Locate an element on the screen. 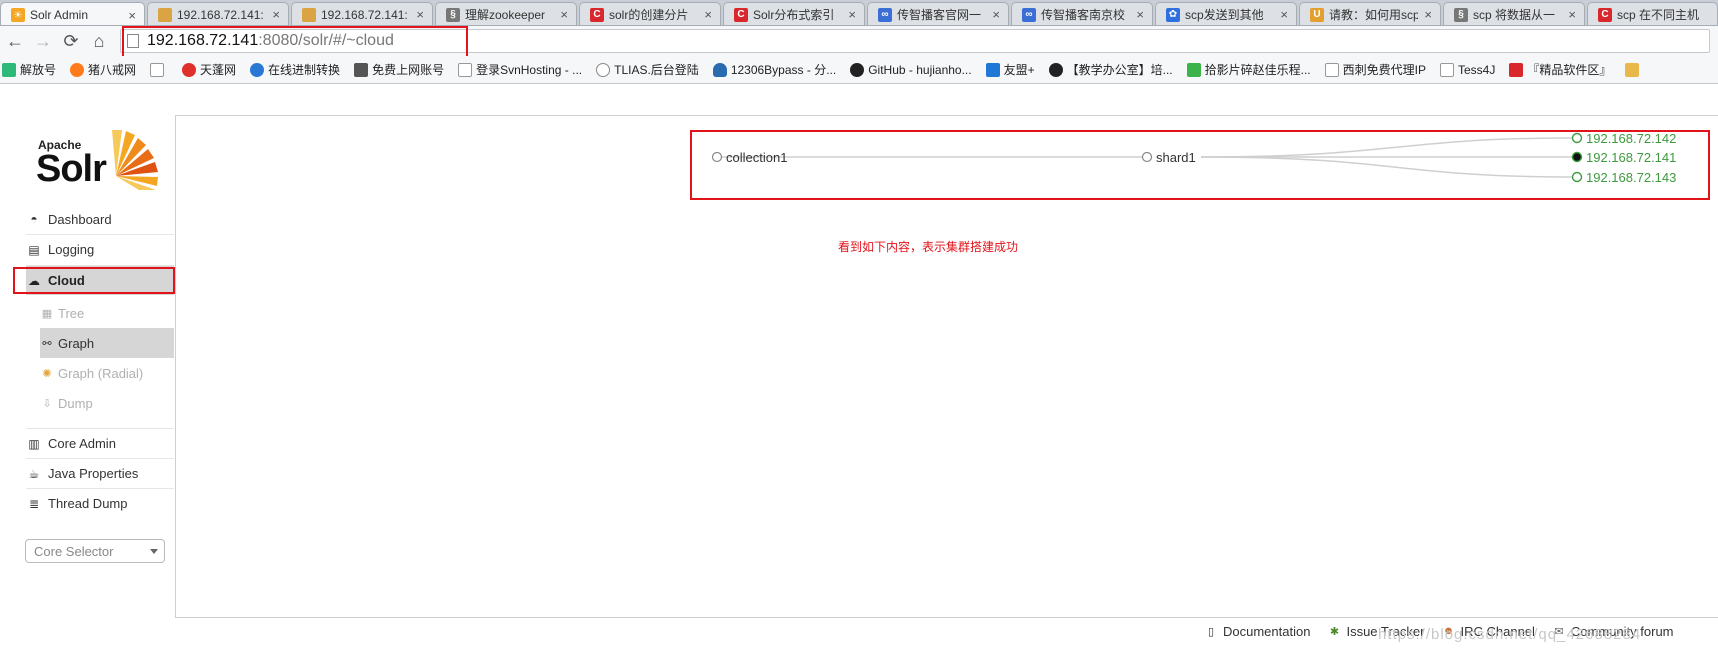 Image resolution: width=1718 pixels, height=658 pixels. nav-logging: ▤ Logging is located at coordinates (100, 249).